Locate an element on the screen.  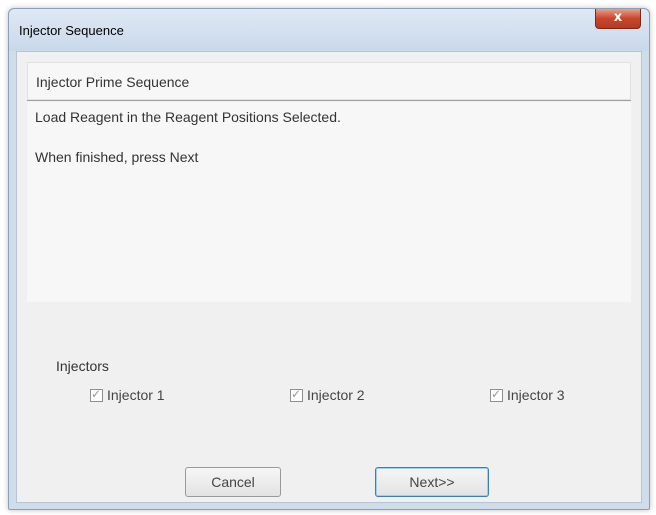
cancel-button: Cancel is located at coordinates (233, 482).